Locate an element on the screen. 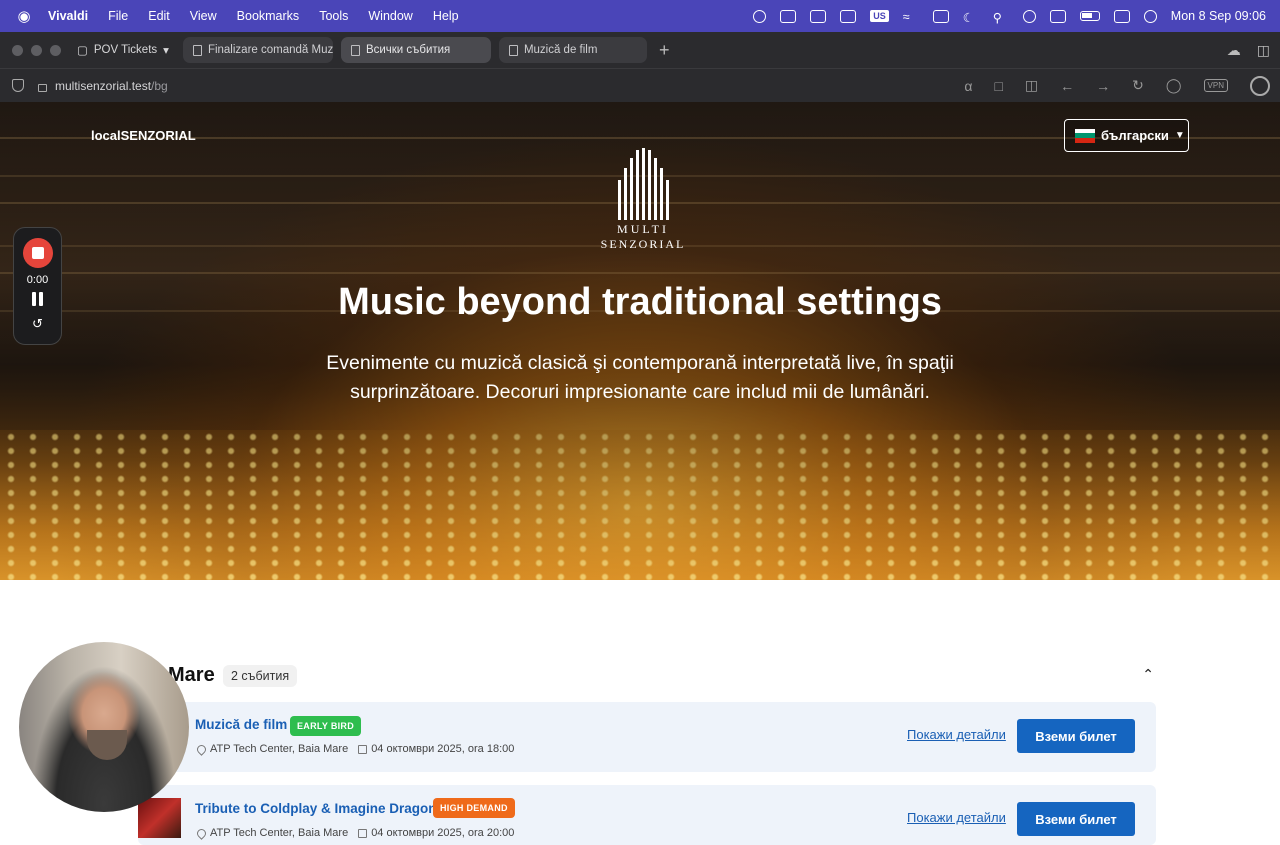 This screenshot has width=1280, height=845. stop-recording-button is located at coordinates (37, 253).